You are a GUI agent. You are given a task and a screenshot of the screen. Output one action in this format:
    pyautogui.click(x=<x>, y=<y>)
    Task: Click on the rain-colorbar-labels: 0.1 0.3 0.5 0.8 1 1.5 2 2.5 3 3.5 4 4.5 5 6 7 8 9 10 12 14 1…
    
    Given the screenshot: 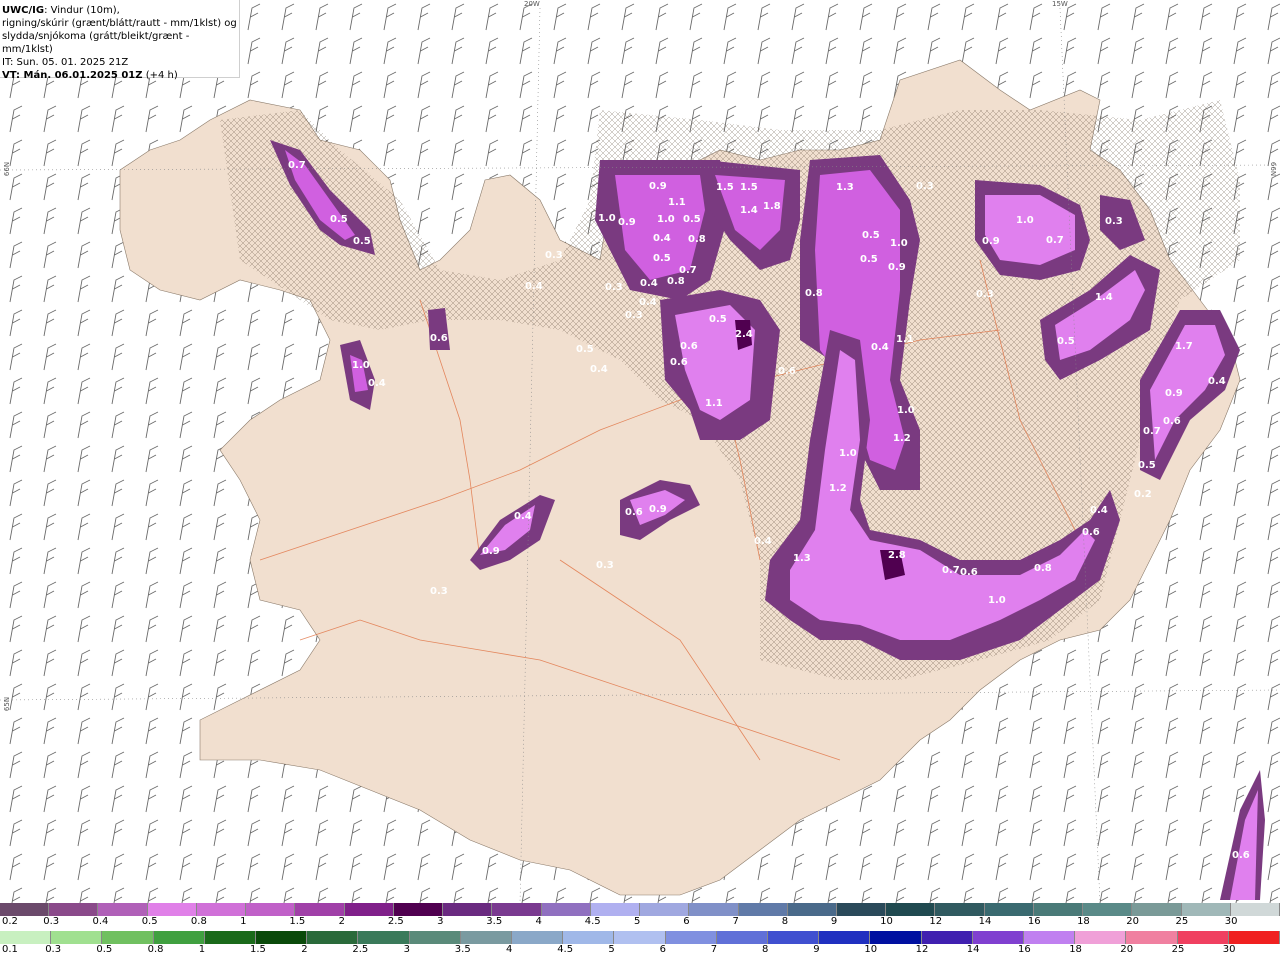 What is the action you would take?
    pyautogui.click(x=640, y=951)
    